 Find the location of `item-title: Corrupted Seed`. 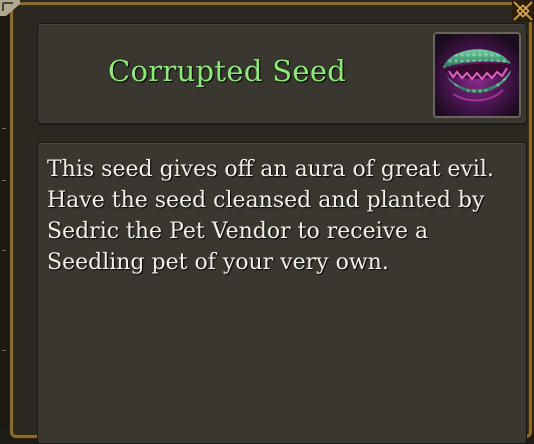

item-title: Corrupted Seed is located at coordinates (227, 71).